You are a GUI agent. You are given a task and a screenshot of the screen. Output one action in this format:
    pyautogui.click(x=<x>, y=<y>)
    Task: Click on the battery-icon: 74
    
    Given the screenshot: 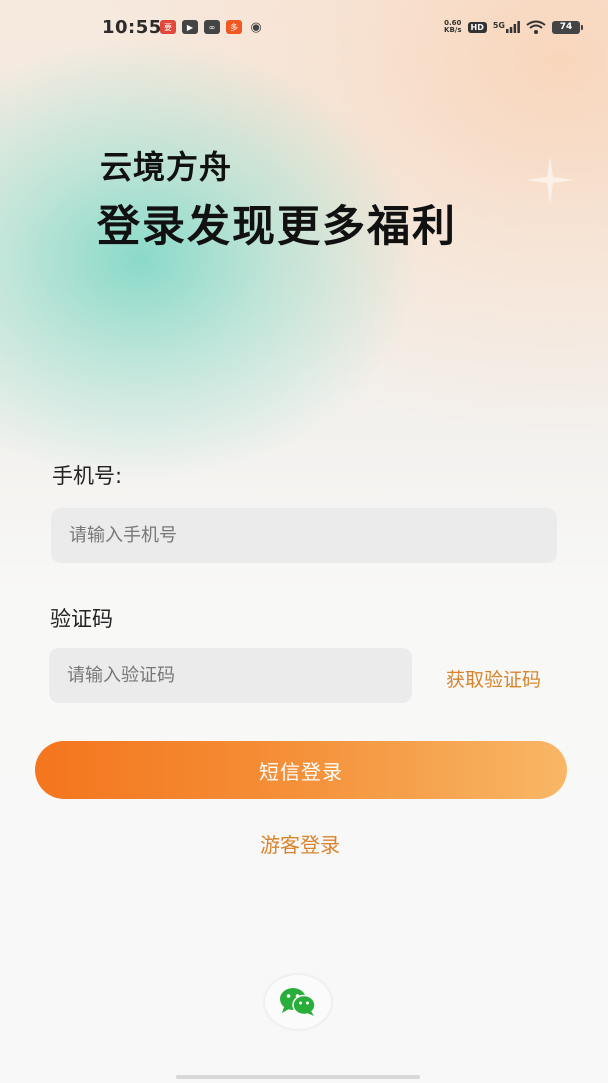 What is the action you would take?
    pyautogui.click(x=567, y=27)
    